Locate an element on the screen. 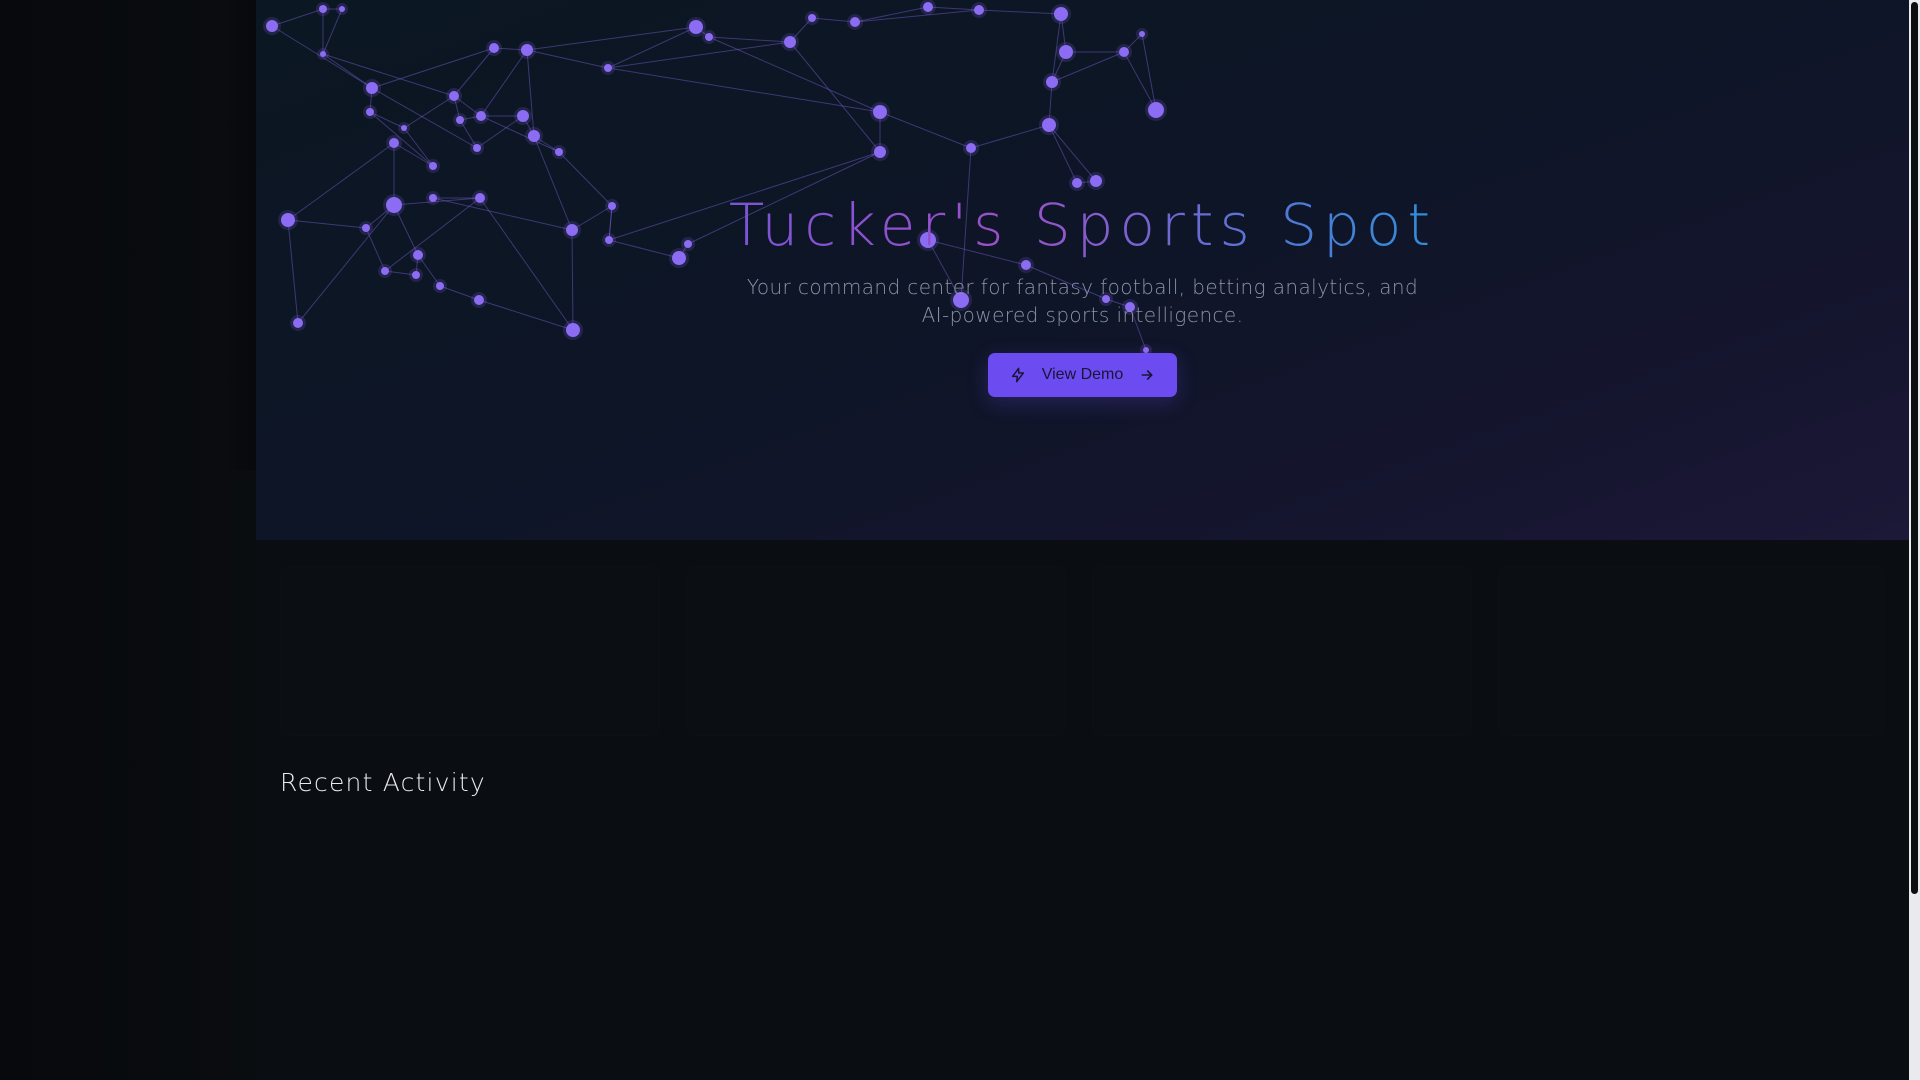 The width and height of the screenshot is (1920, 1080). scrollbar-thumb is located at coordinates (1914, 448).